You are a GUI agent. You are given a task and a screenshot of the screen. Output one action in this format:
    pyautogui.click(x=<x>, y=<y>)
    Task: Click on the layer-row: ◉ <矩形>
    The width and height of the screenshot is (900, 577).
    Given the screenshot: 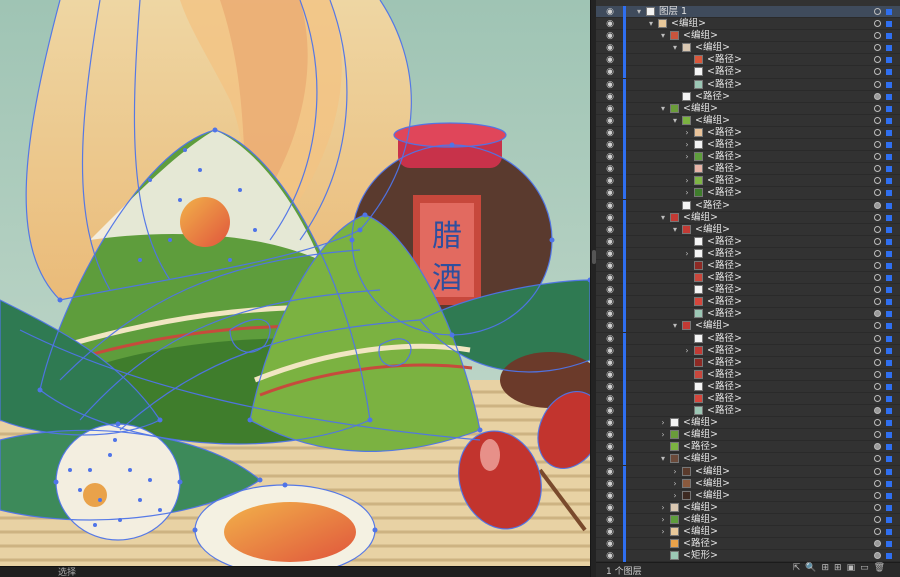 What is the action you would take?
    pyautogui.click(x=748, y=556)
    